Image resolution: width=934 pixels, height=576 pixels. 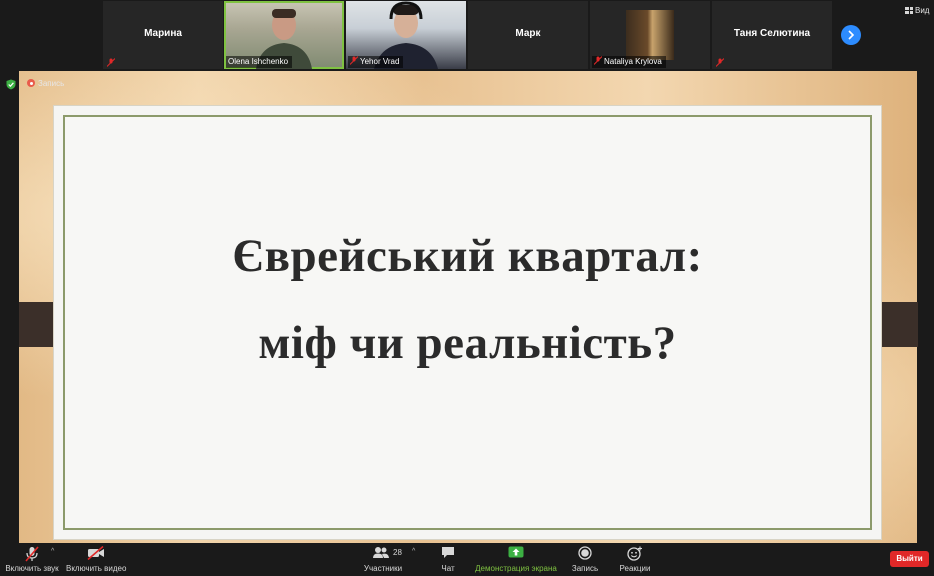 What do you see at coordinates (467, 256) in the screenshot?
I see `slide-title-line1: Єврейський квартал:` at bounding box center [467, 256].